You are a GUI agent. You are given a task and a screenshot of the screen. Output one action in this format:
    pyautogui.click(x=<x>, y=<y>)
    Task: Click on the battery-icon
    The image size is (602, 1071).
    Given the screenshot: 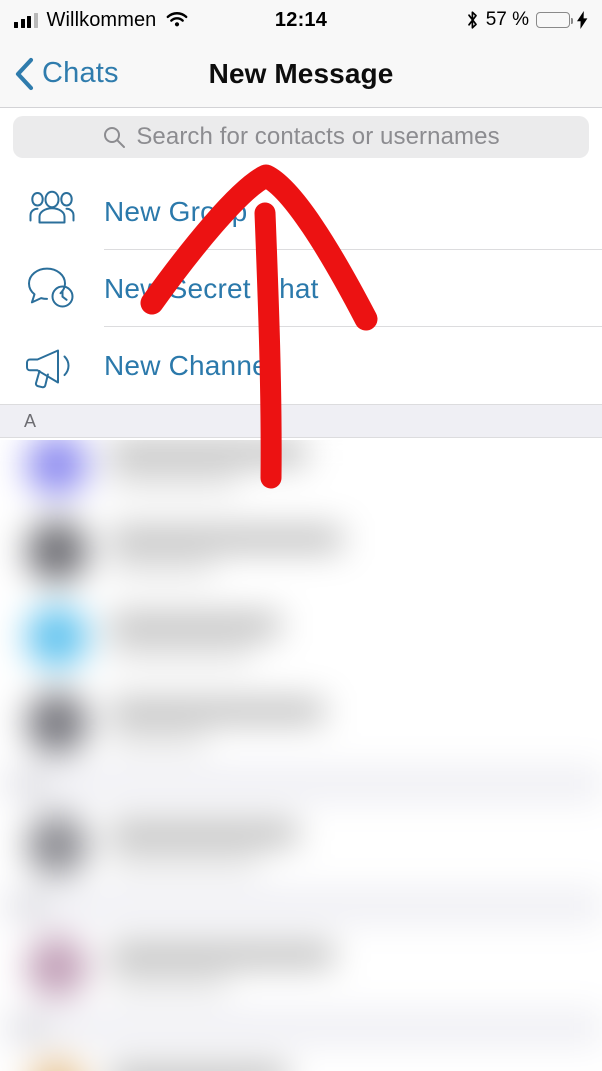 What is the action you would take?
    pyautogui.click(x=554, y=20)
    